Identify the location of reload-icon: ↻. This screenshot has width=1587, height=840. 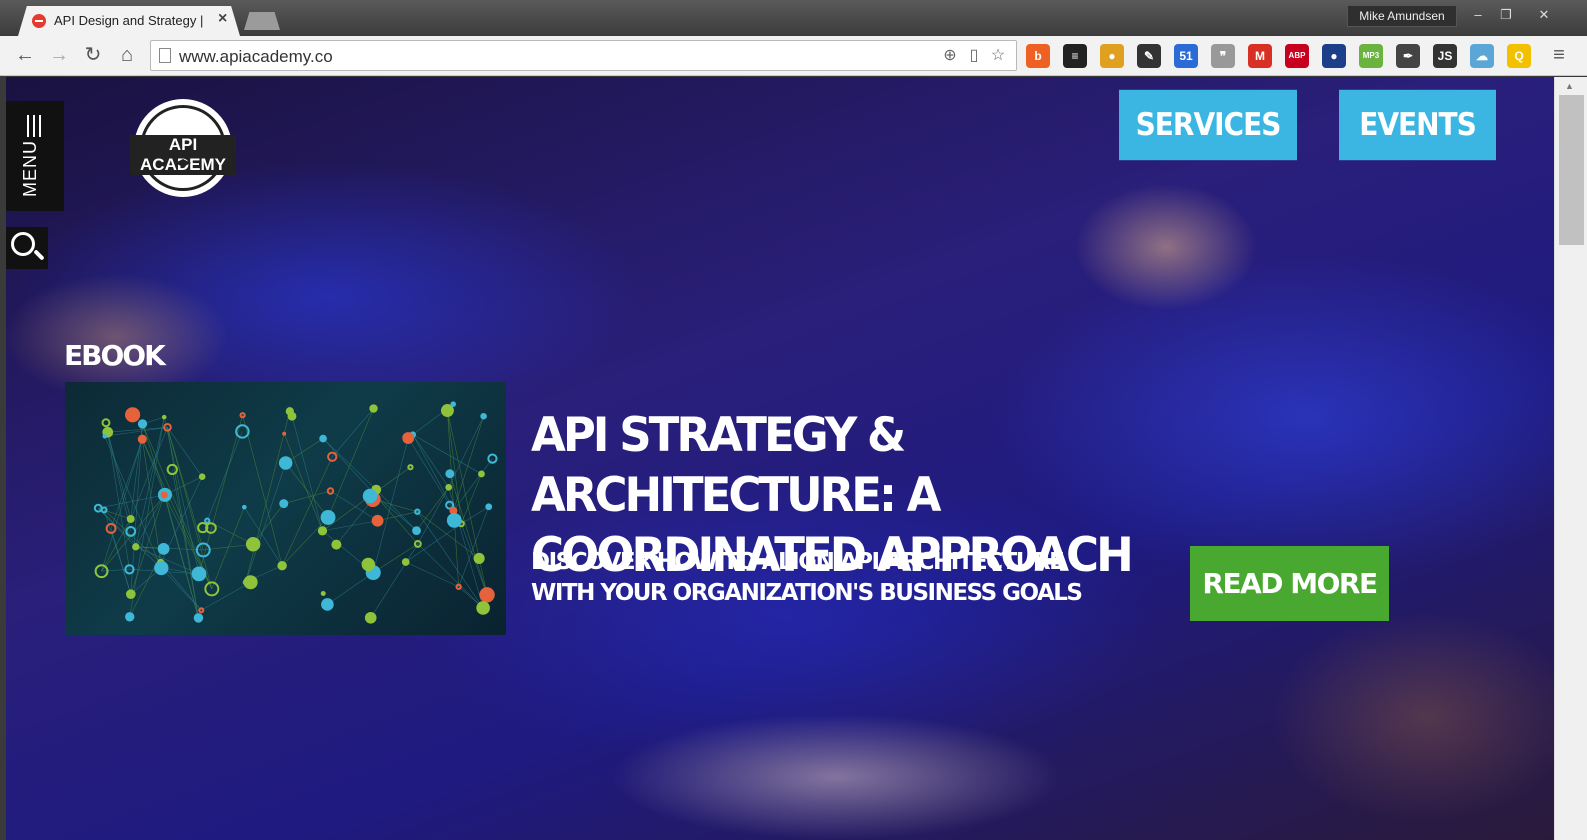
(93, 55).